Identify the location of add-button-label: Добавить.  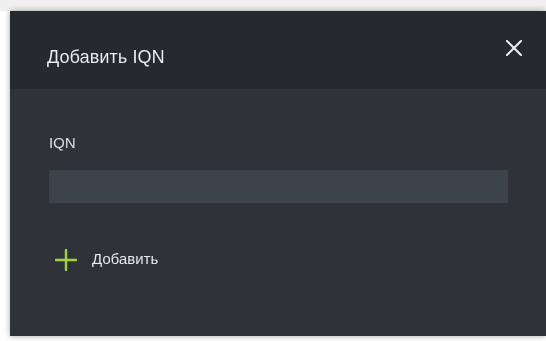
(125, 259).